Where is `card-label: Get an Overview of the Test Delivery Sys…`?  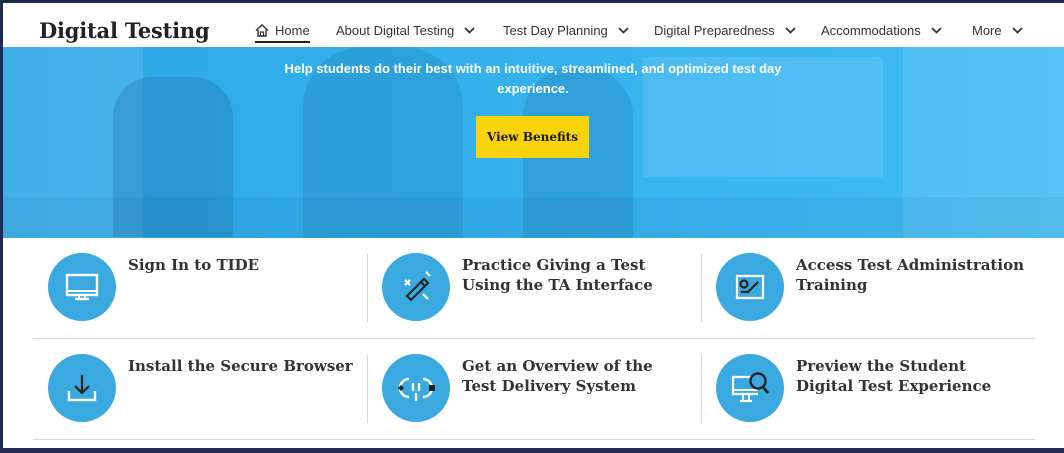 card-label: Get an Overview of the Test Delivery Sys… is located at coordinates (557, 376).